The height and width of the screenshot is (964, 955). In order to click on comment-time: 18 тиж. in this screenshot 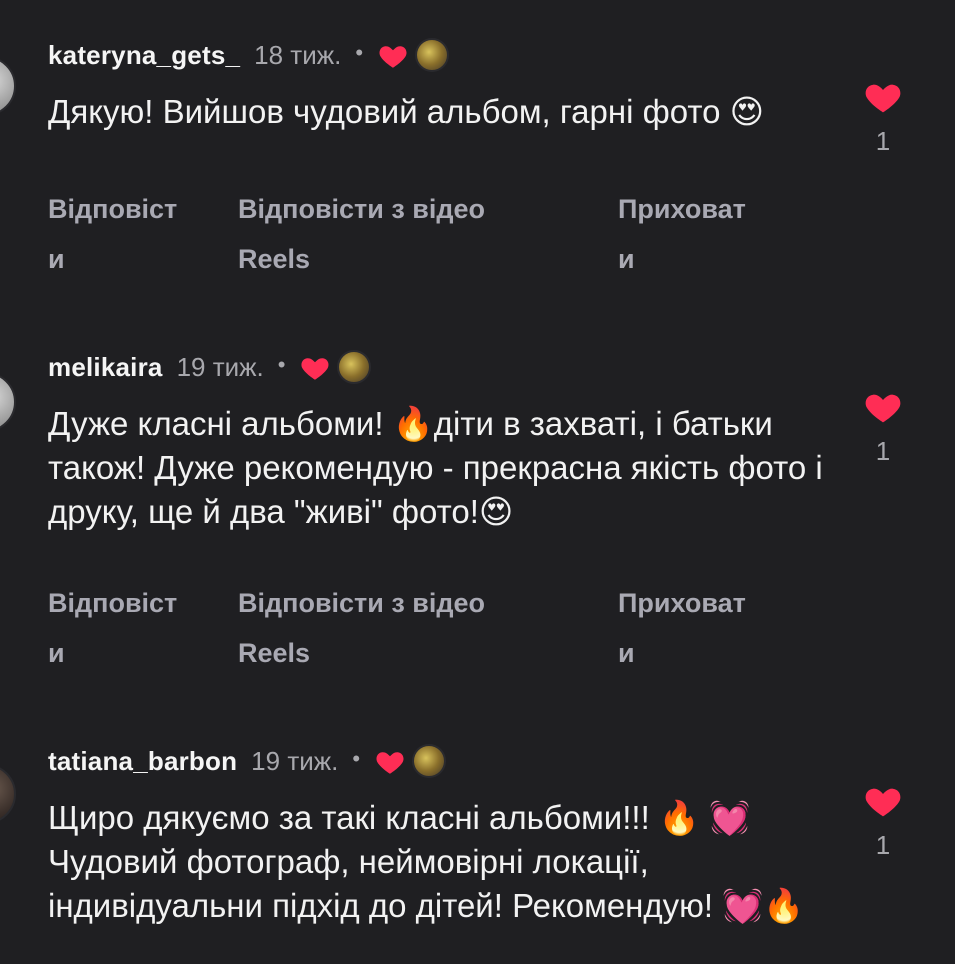, I will do `click(298, 54)`.